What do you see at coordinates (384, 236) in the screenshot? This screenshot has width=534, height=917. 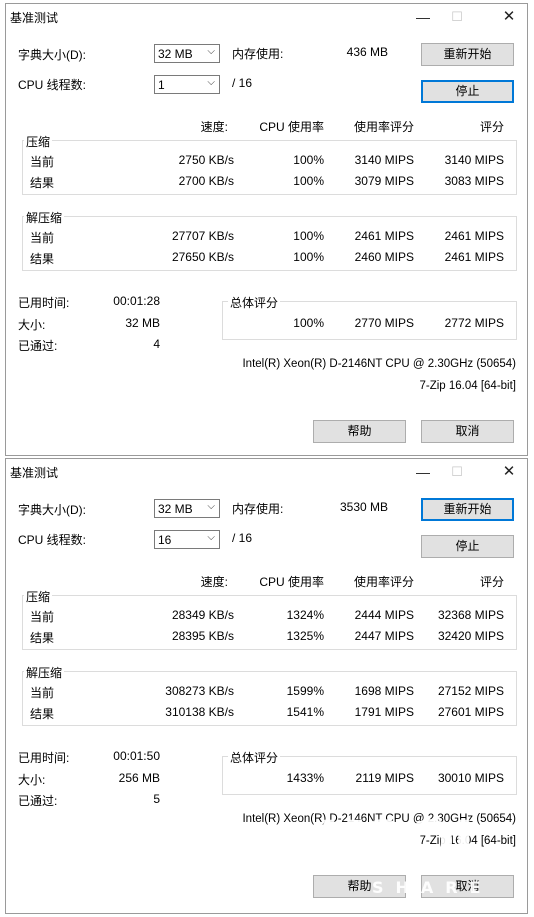 I see `decompress-row-rating-per-usage: 2461 MIPS` at bounding box center [384, 236].